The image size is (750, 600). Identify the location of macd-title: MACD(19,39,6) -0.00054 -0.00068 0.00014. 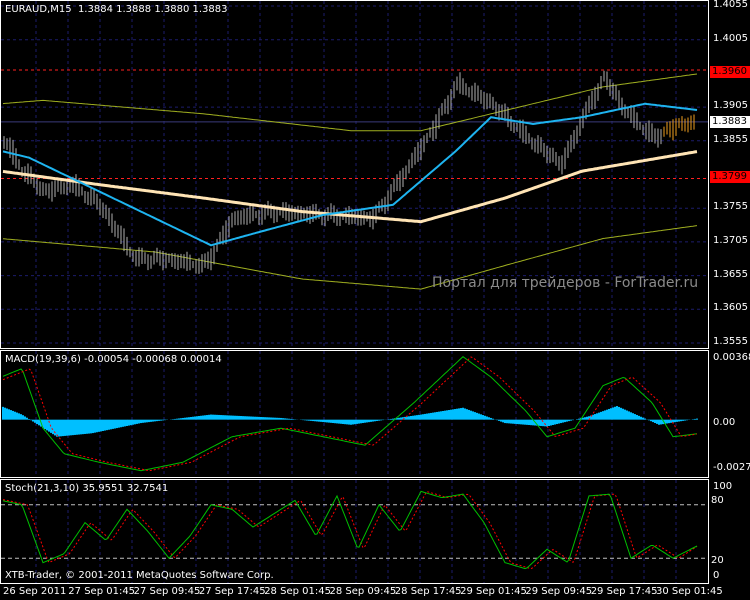
(113, 359).